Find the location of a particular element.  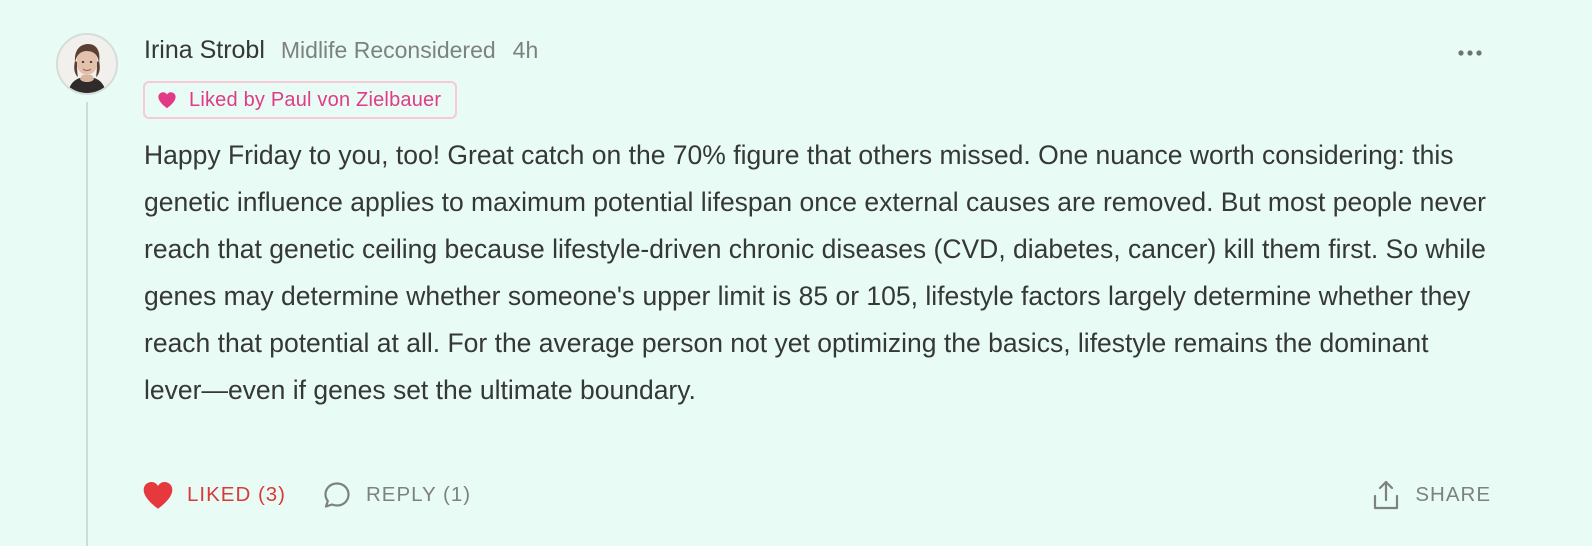

share-label: SHARE is located at coordinates (1453, 494).